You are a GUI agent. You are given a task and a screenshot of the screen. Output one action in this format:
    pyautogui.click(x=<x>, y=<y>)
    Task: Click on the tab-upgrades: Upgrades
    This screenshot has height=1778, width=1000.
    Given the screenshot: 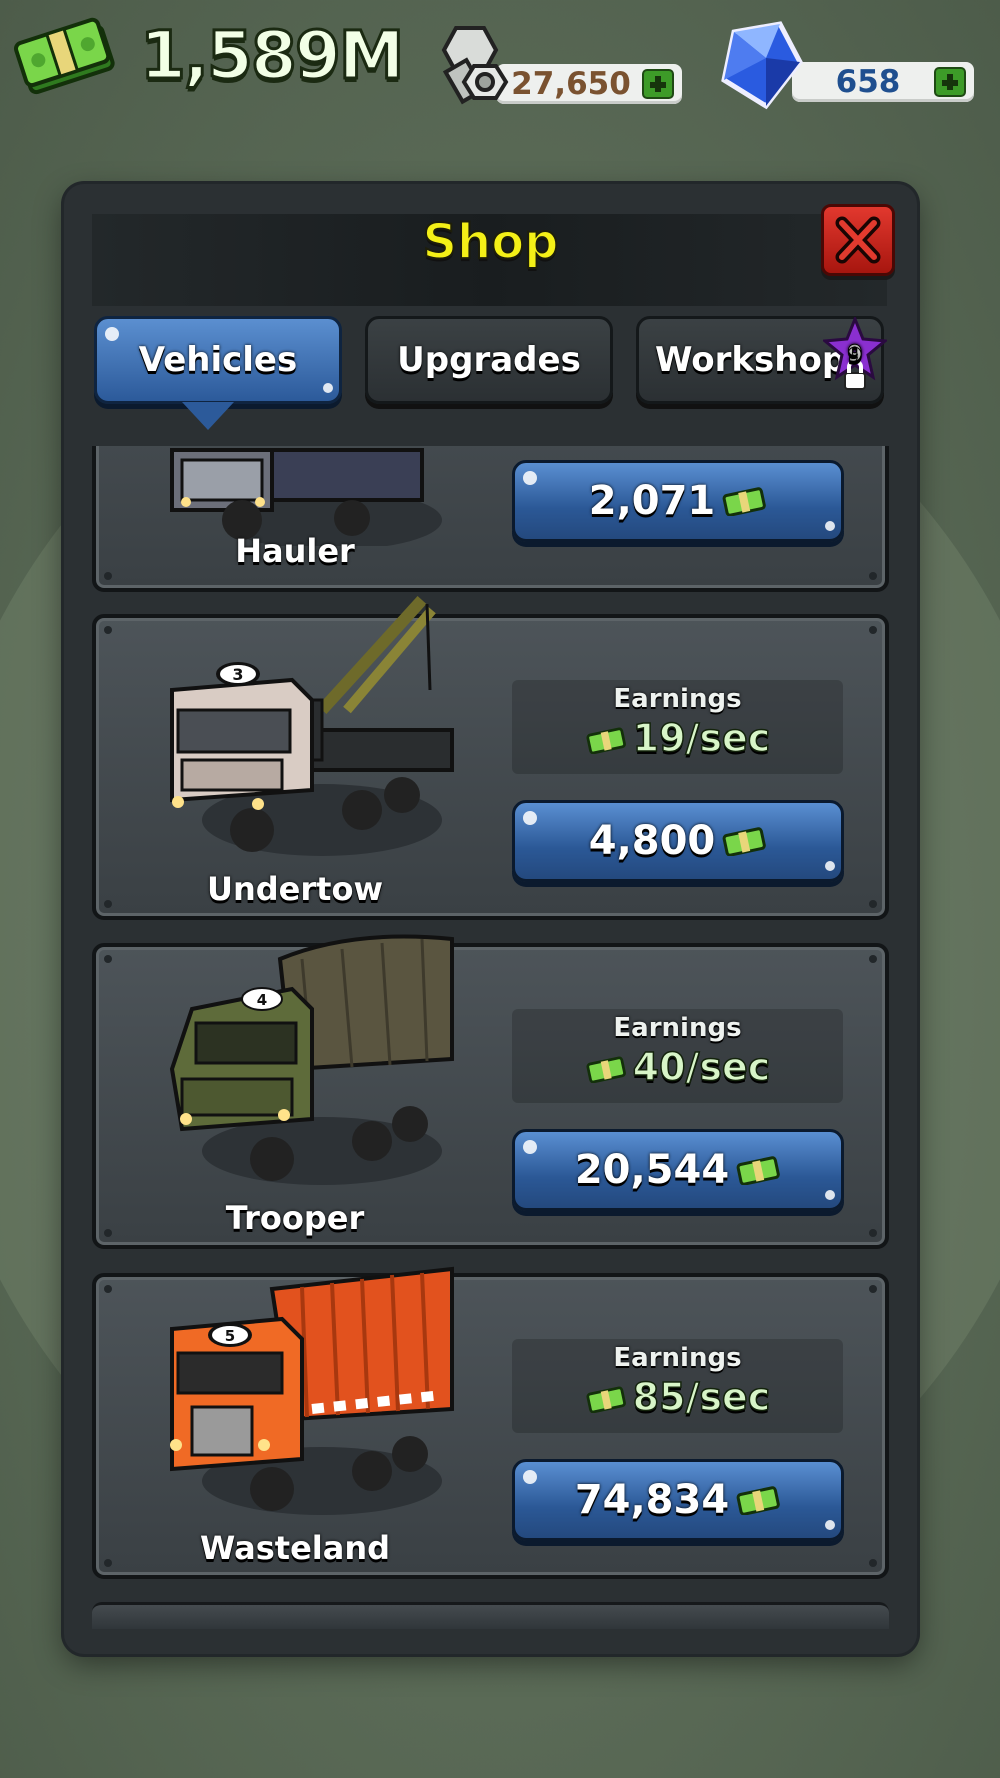 What is the action you would take?
    pyautogui.click(x=489, y=360)
    